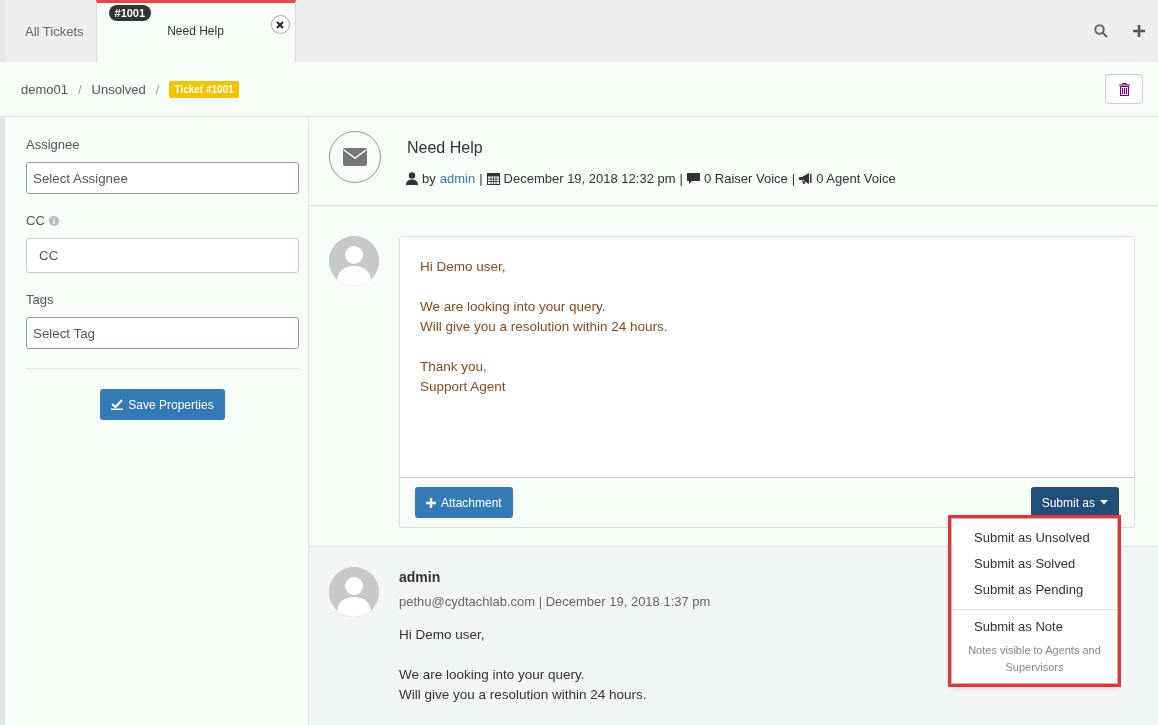 The width and height of the screenshot is (1158, 725). What do you see at coordinates (40, 299) in the screenshot?
I see `field-label: Tags` at bounding box center [40, 299].